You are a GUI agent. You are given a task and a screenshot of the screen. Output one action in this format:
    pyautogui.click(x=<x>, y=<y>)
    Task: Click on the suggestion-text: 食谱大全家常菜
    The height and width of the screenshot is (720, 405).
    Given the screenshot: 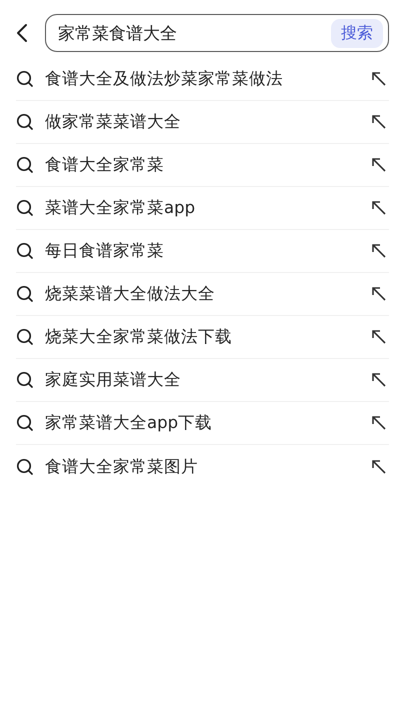 What is the action you would take?
    pyautogui.click(x=208, y=165)
    